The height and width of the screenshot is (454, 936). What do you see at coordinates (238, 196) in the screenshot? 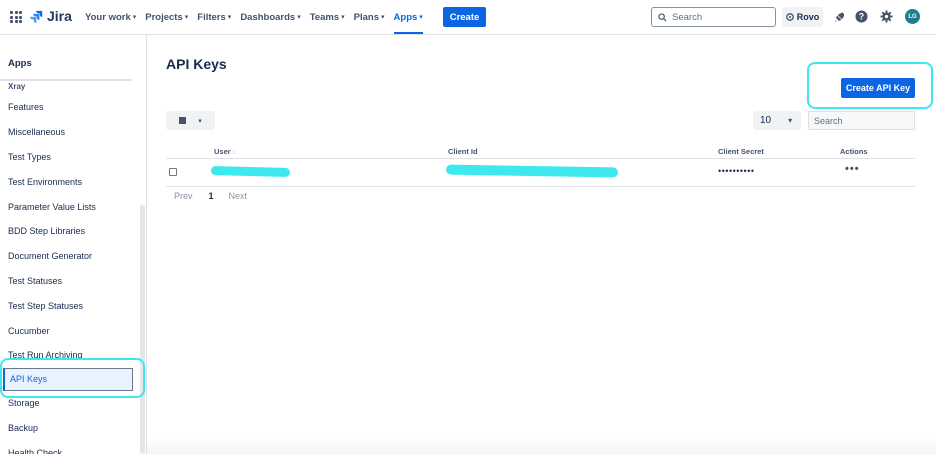
I see `pagination-next: Next` at bounding box center [238, 196].